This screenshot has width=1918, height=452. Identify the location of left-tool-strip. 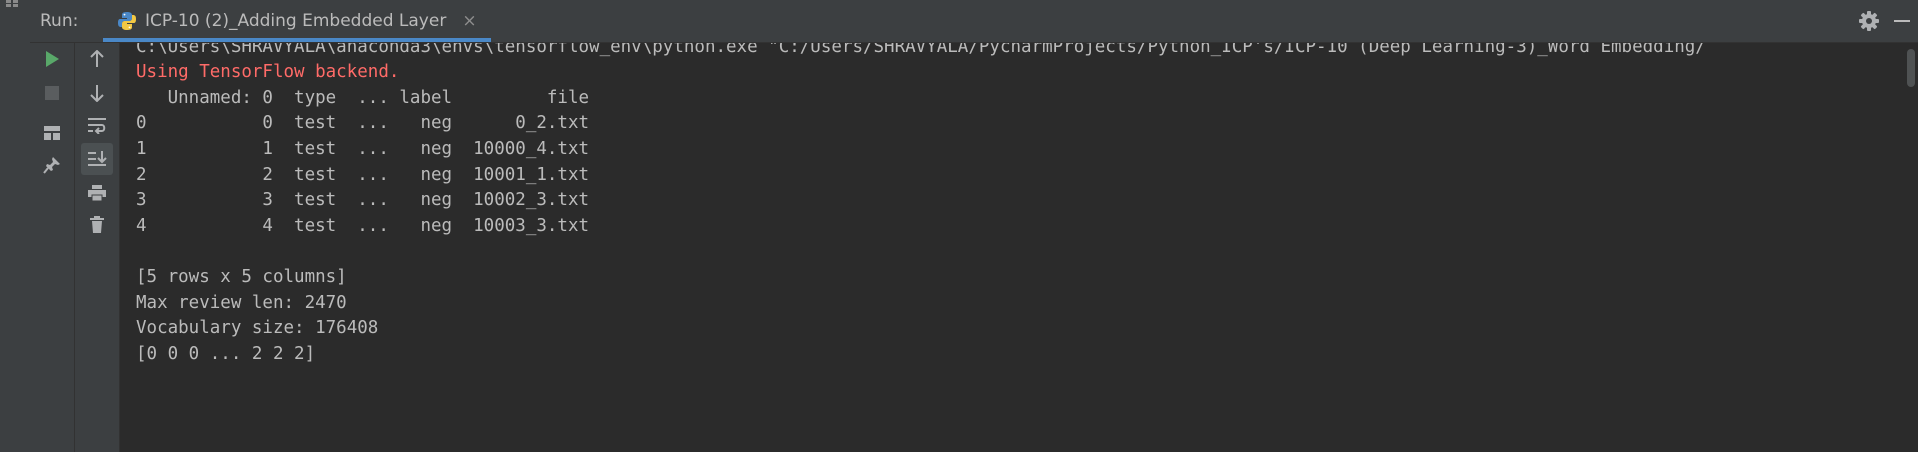
(15, 226).